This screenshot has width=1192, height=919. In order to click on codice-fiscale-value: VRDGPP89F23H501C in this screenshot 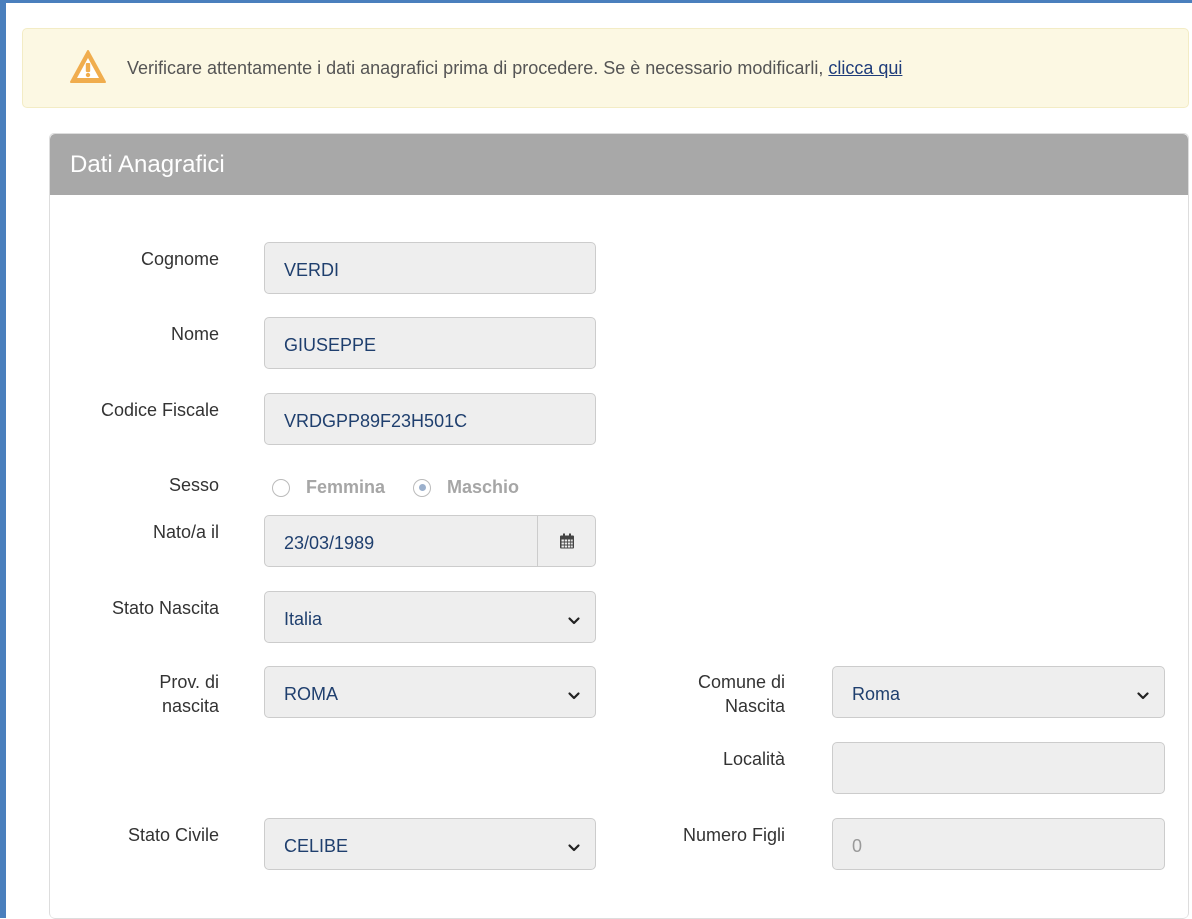, I will do `click(376, 420)`.